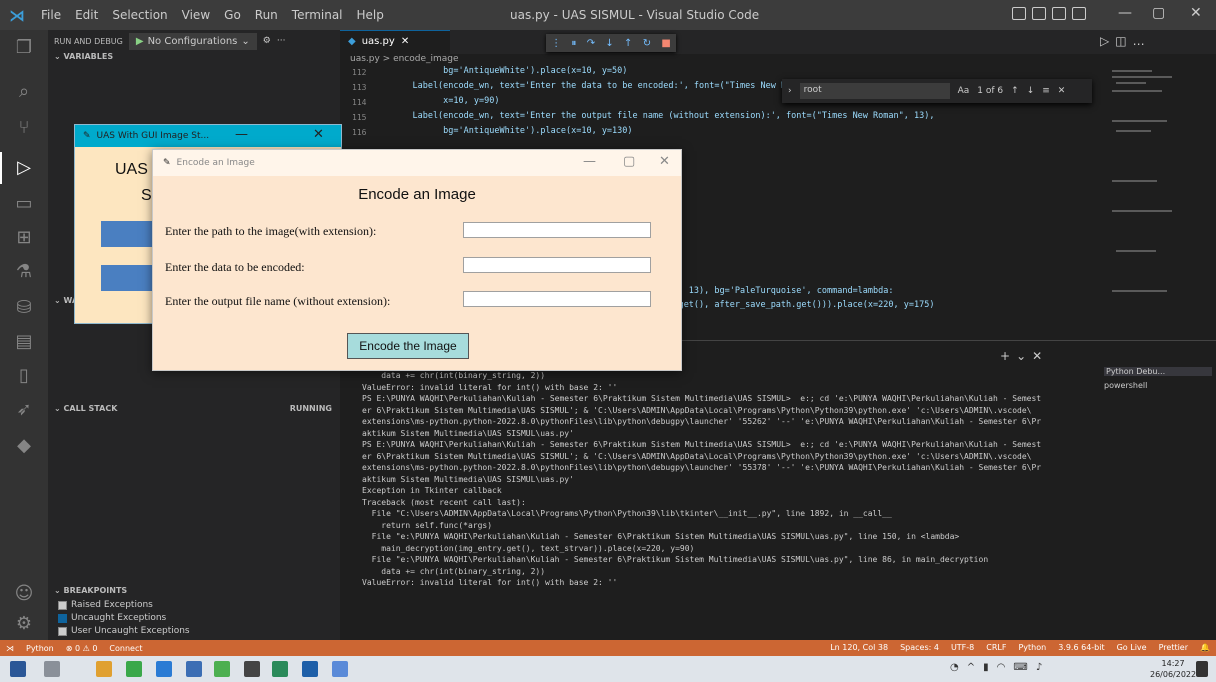  Describe the element at coordinates (1032, 647) in the screenshot. I see `status-language: Python` at that location.